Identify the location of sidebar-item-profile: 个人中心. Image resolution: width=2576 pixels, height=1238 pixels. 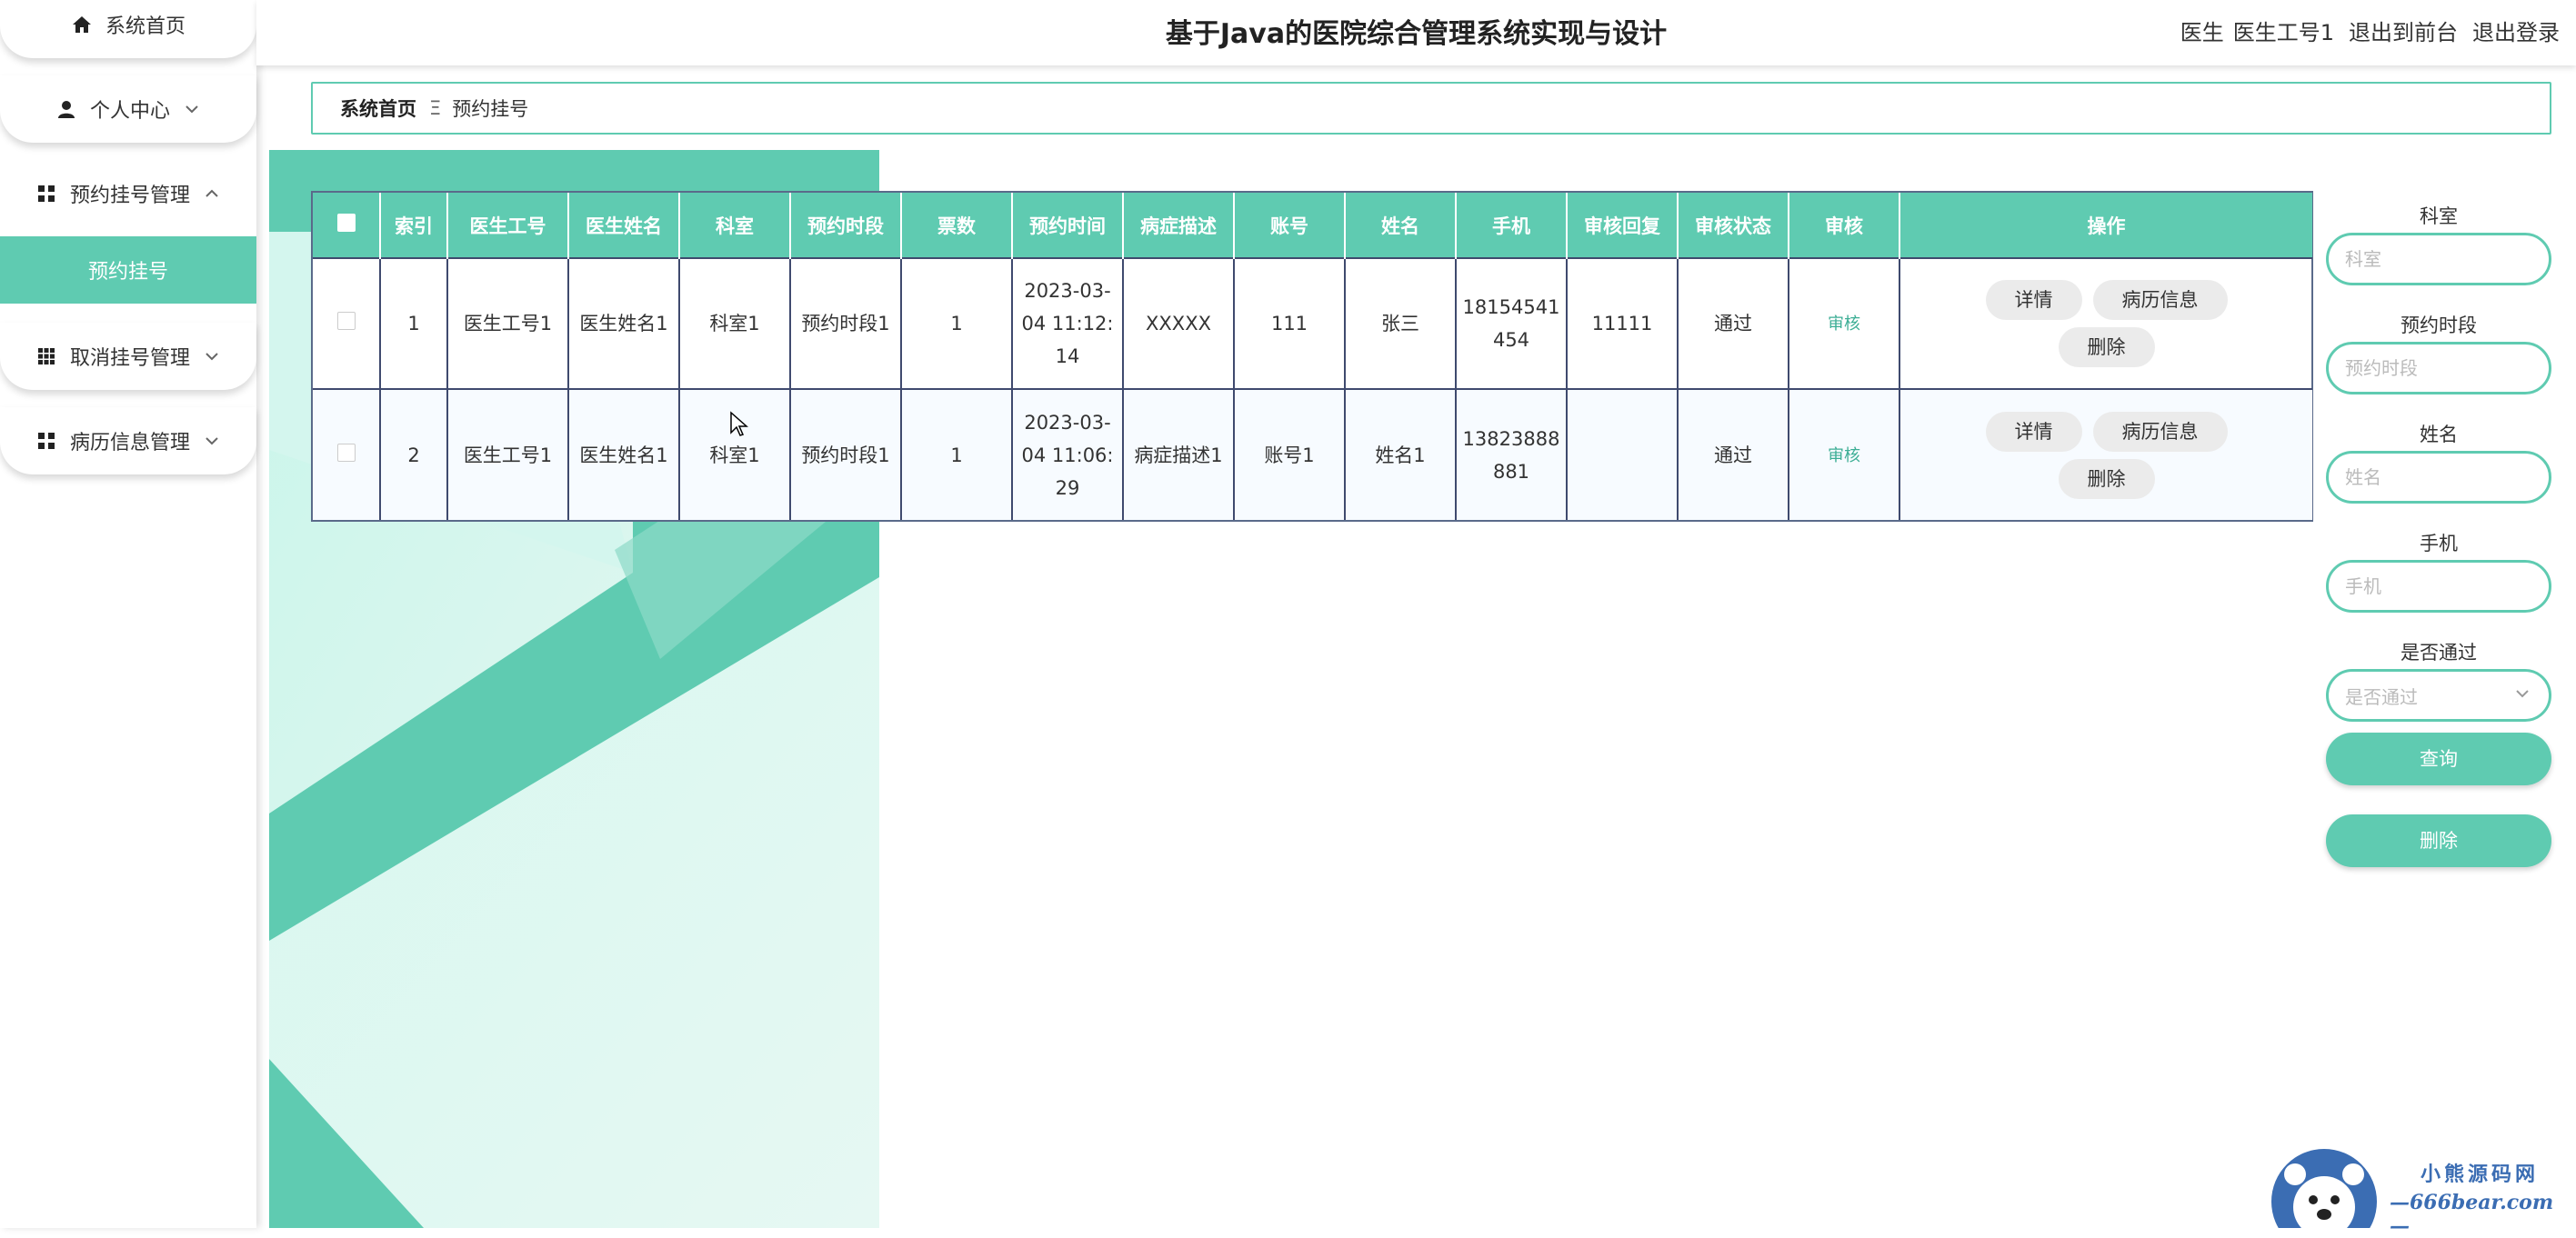
(128, 109).